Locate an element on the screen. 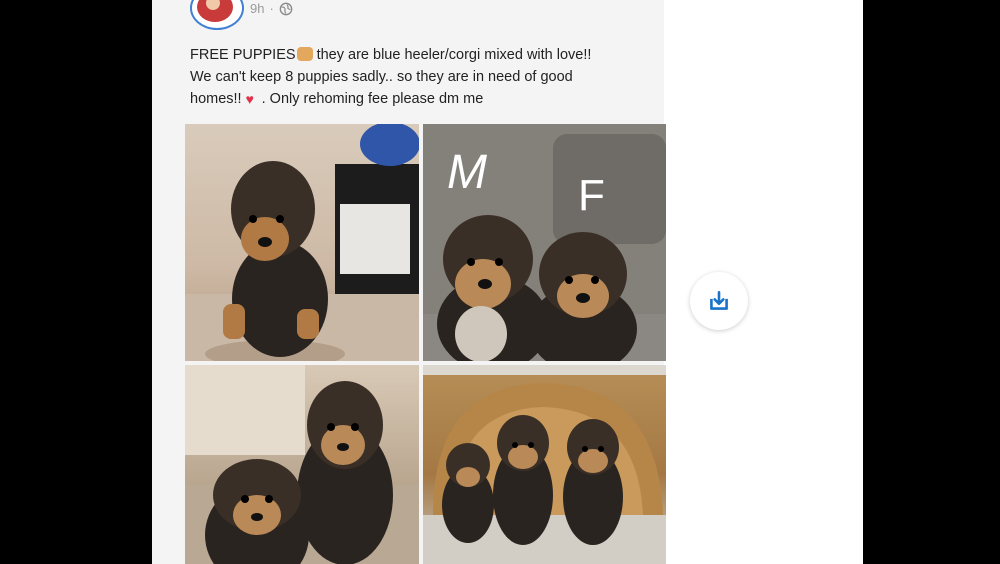 Image resolution: width=1000 pixels, height=564 pixels. post-text-homes: homes!! is located at coordinates (216, 99).